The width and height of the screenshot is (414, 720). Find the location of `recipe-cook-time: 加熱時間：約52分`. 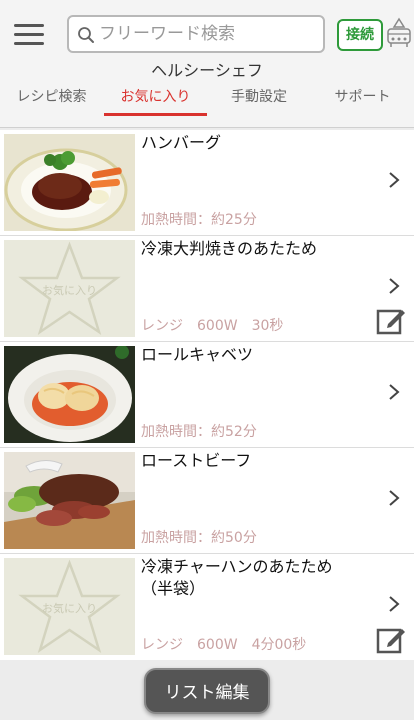

recipe-cook-time: 加熱時間：約52分 is located at coordinates (199, 432).